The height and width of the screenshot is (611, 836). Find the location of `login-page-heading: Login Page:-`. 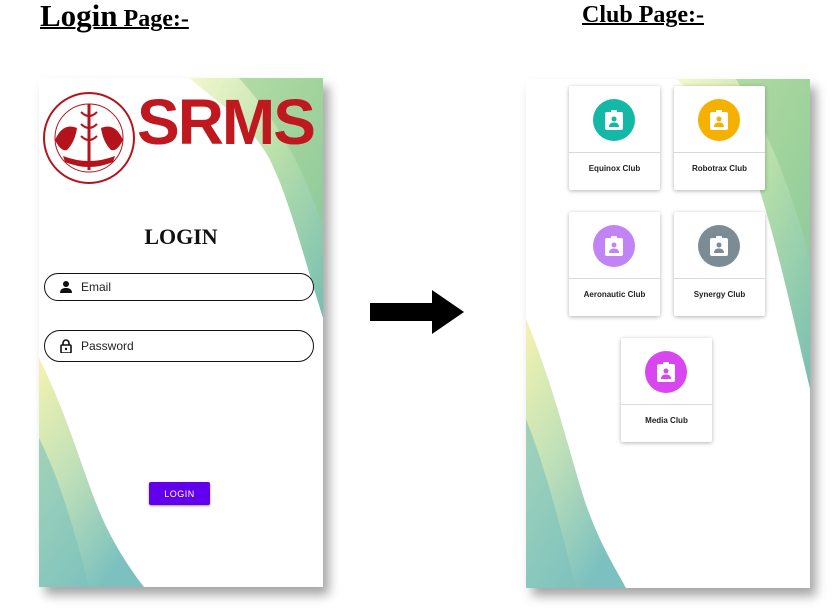

login-page-heading: Login Page:- is located at coordinates (114, 17).